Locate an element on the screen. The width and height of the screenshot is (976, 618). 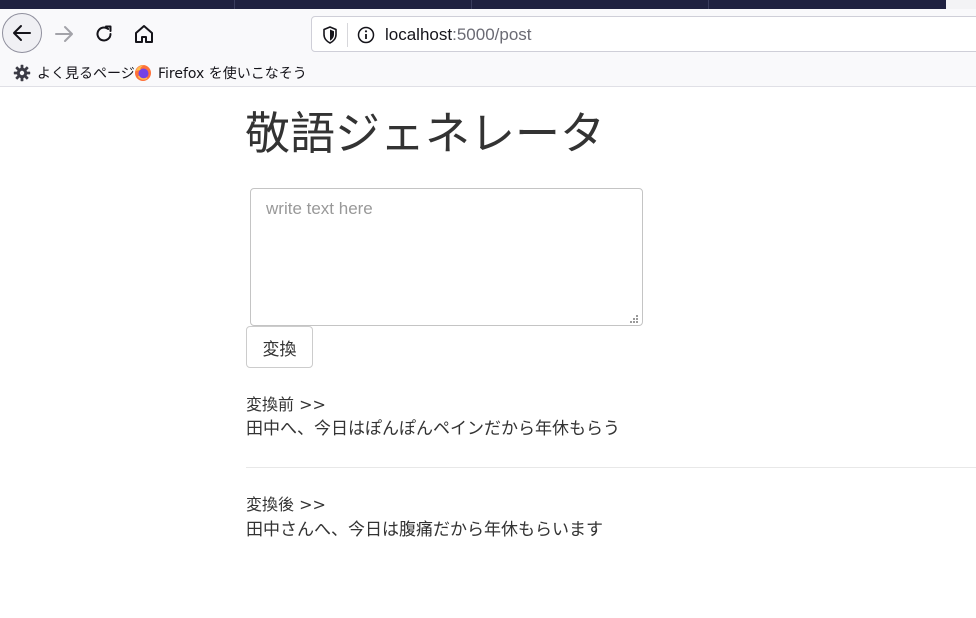
convert-button: 変換 is located at coordinates (279, 347).